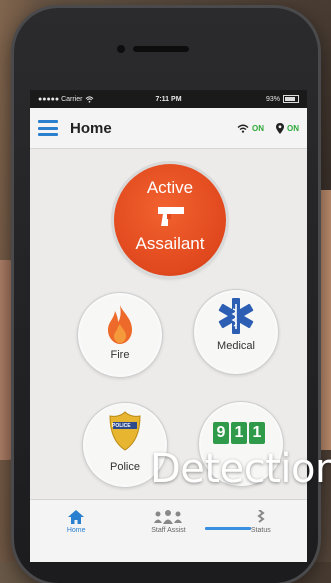  What do you see at coordinates (258, 128) in the screenshot?
I see `wifi-on-label: ON` at bounding box center [258, 128].